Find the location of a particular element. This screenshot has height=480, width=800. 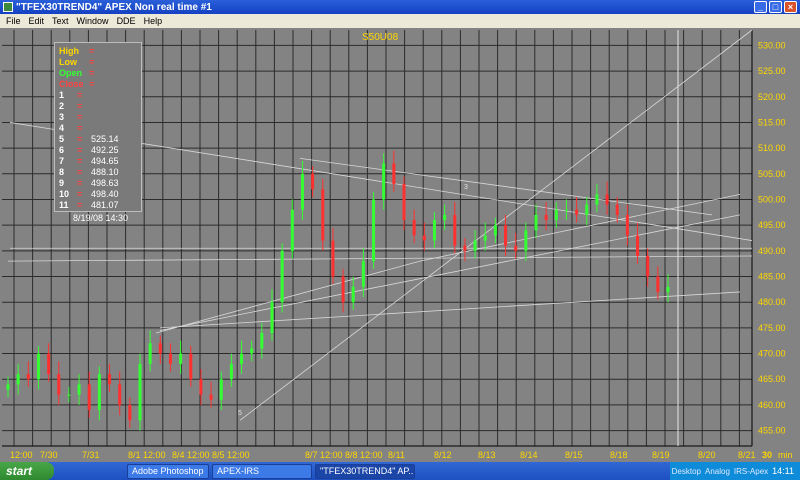

menu-file: File is located at coordinates (13, 21).